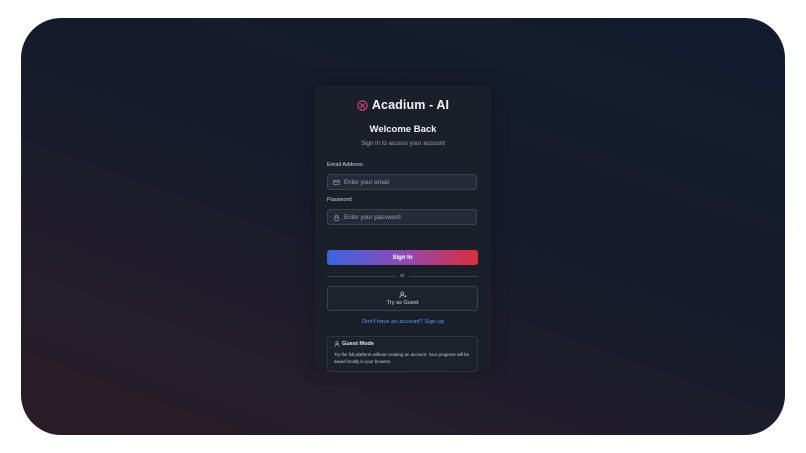  Describe the element at coordinates (362, 276) in the screenshot. I see `divider-line-left` at that location.